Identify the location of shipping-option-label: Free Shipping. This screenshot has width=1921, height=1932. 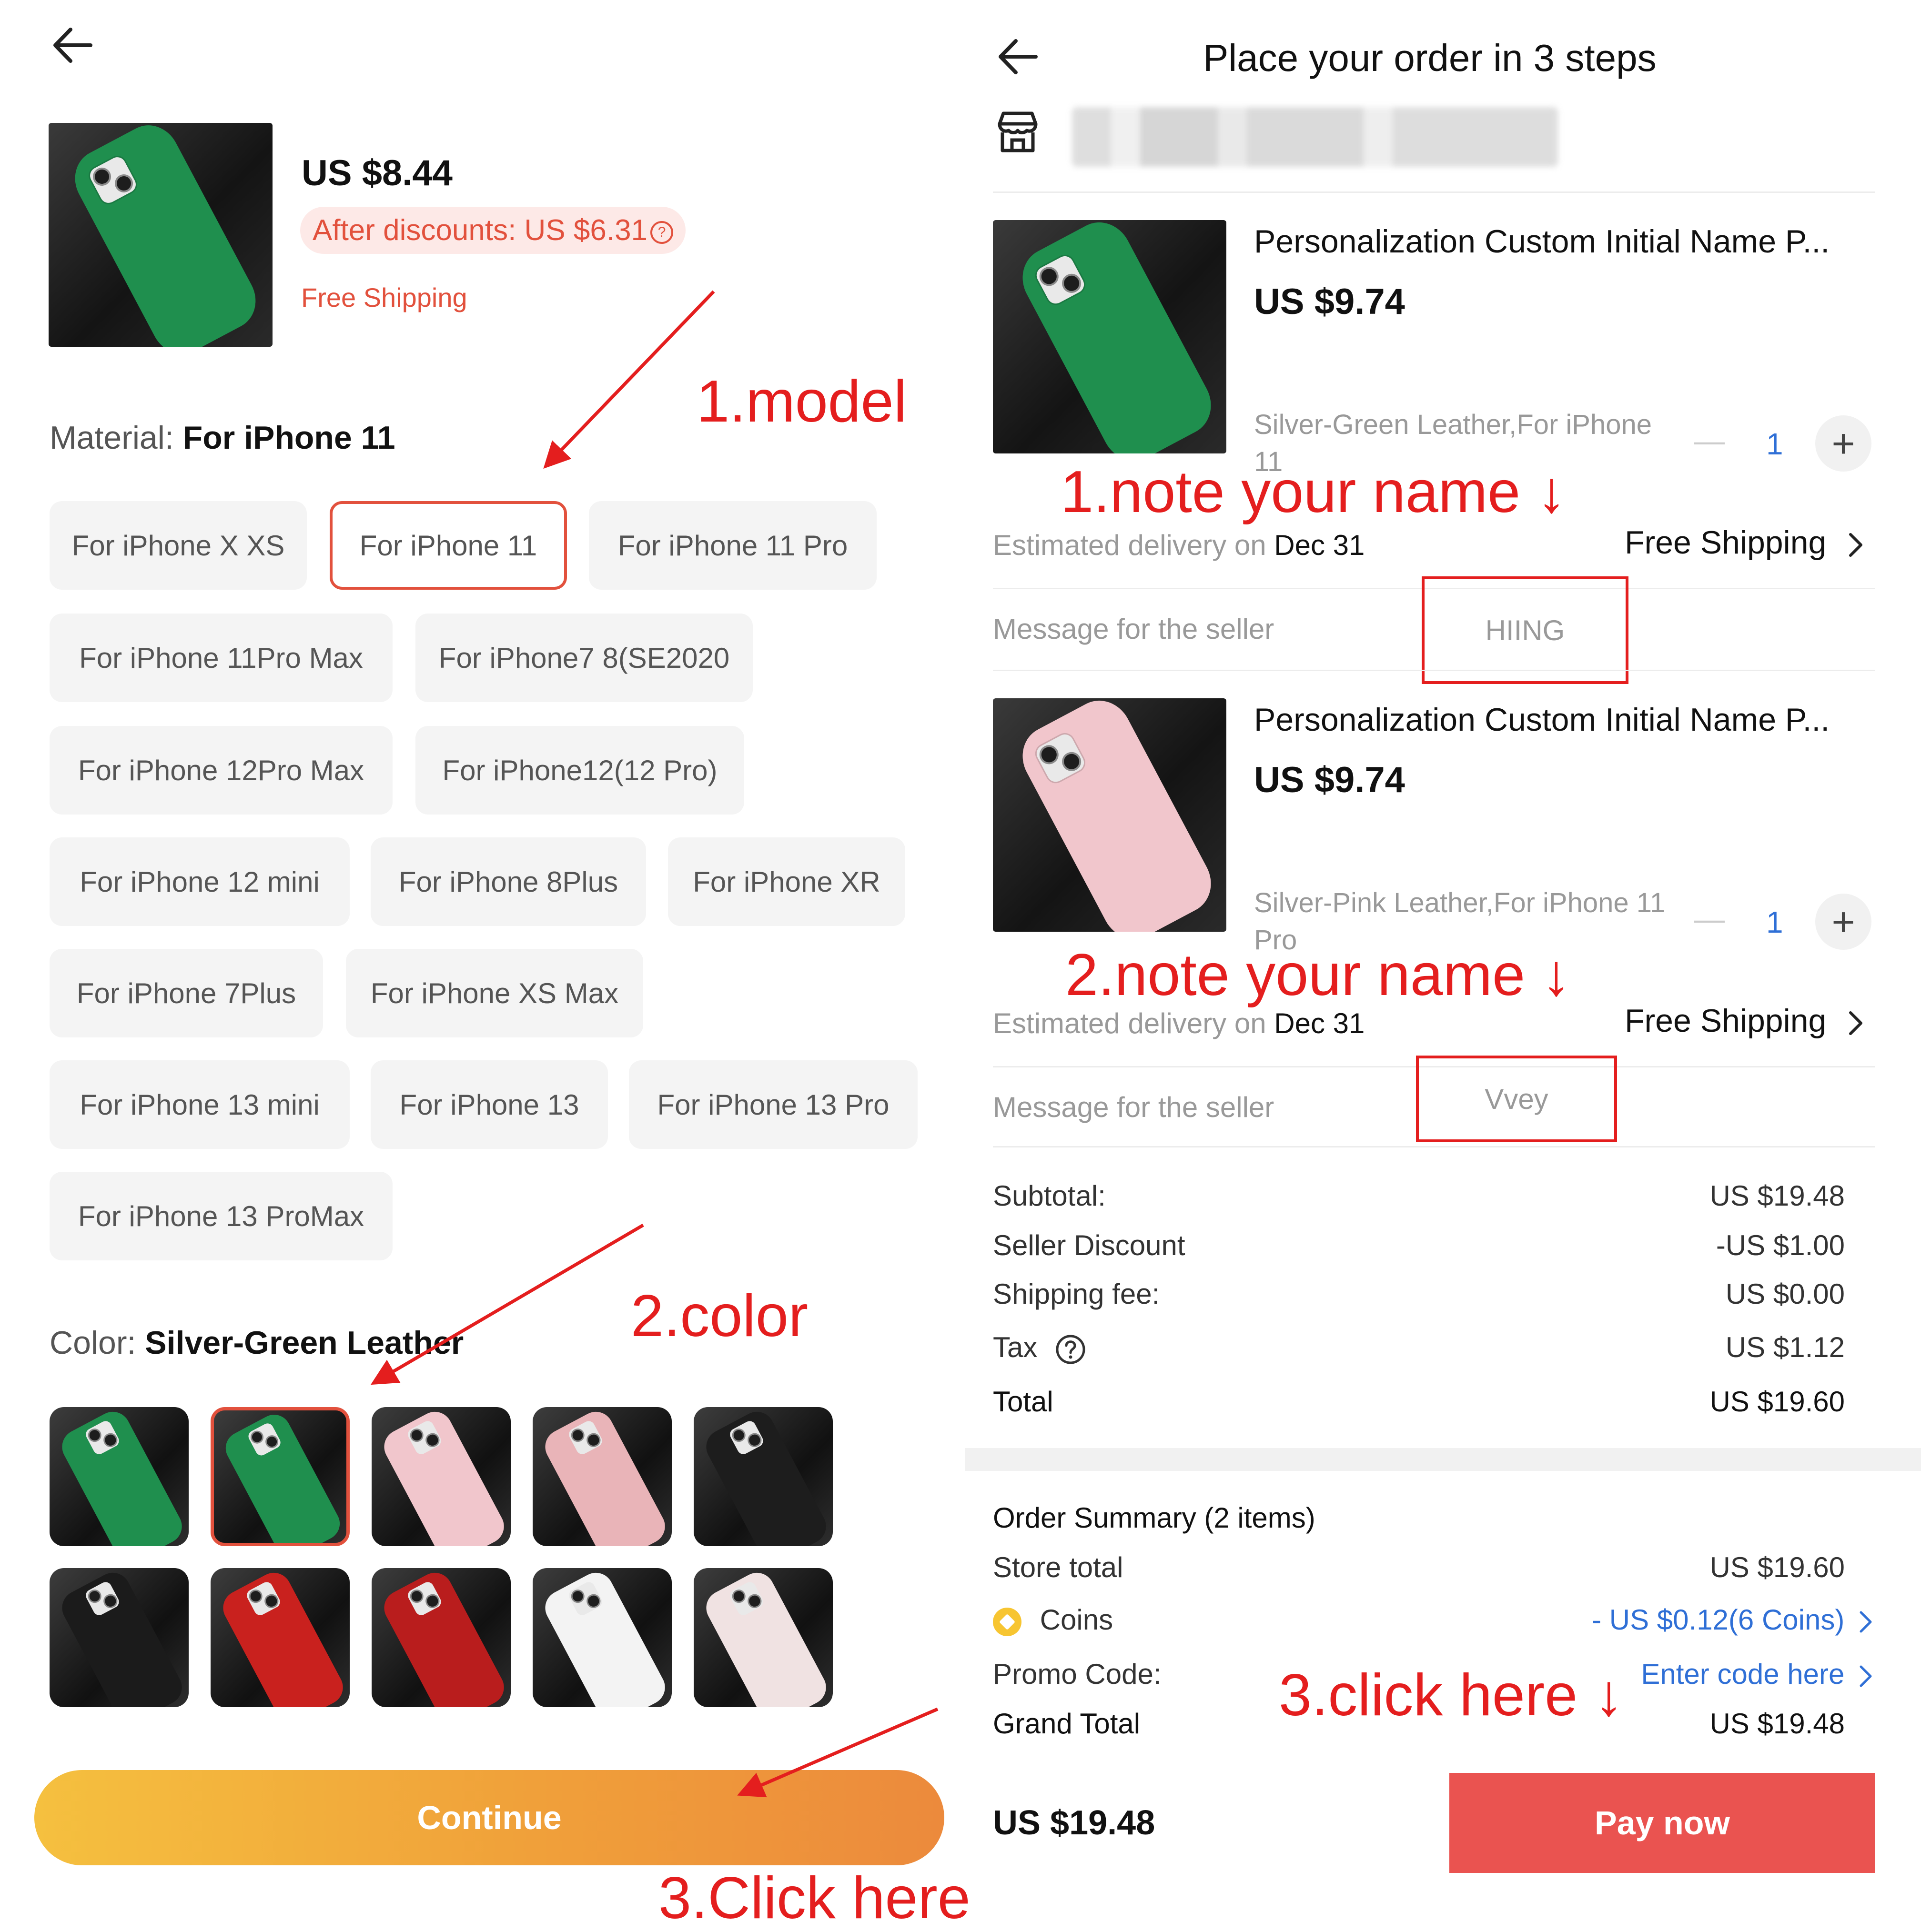
(1726, 1021).